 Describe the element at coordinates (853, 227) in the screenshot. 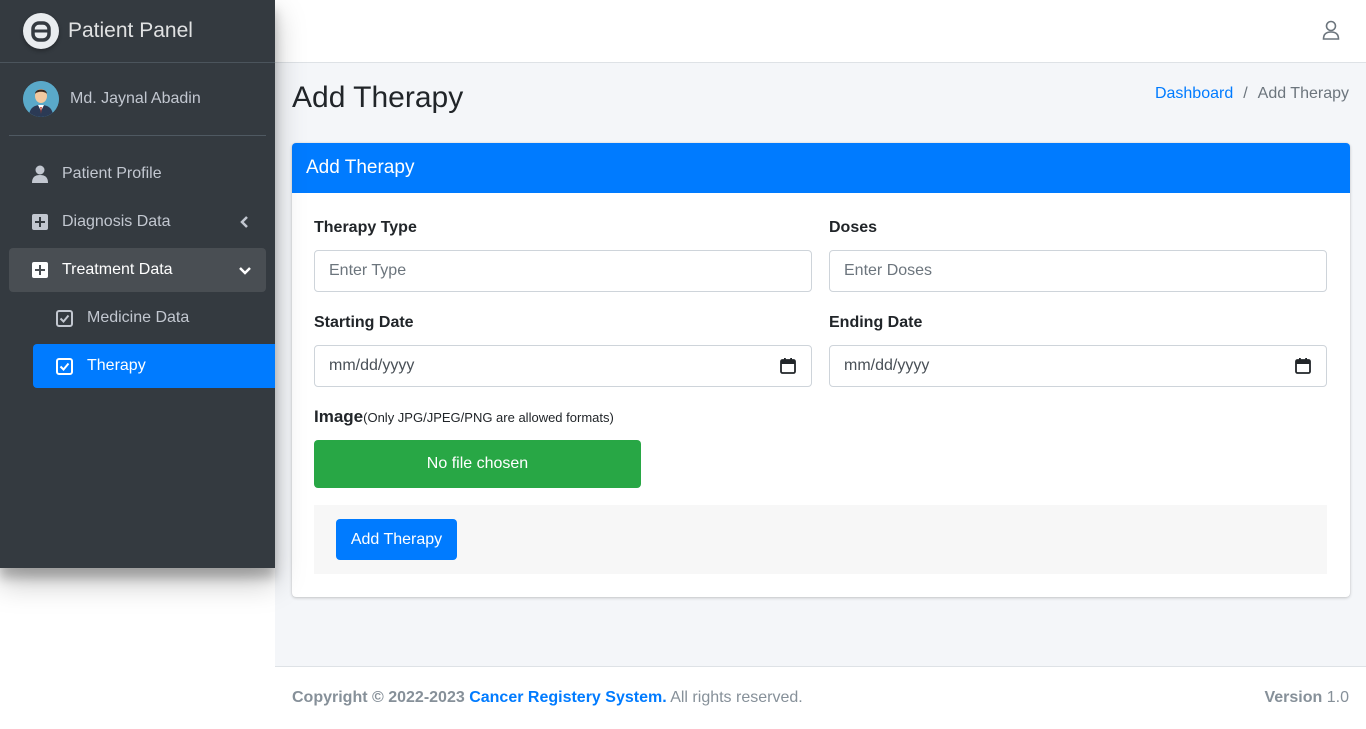

I see `doses-label: Doses` at that location.